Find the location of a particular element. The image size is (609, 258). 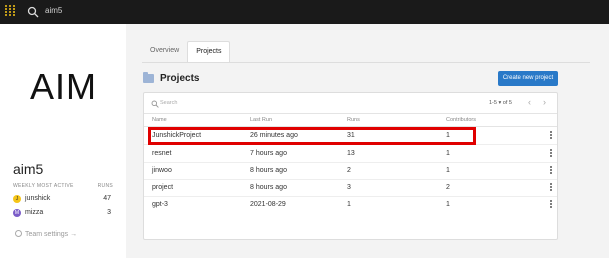

entity-logo: AIM is located at coordinates (64, 86).